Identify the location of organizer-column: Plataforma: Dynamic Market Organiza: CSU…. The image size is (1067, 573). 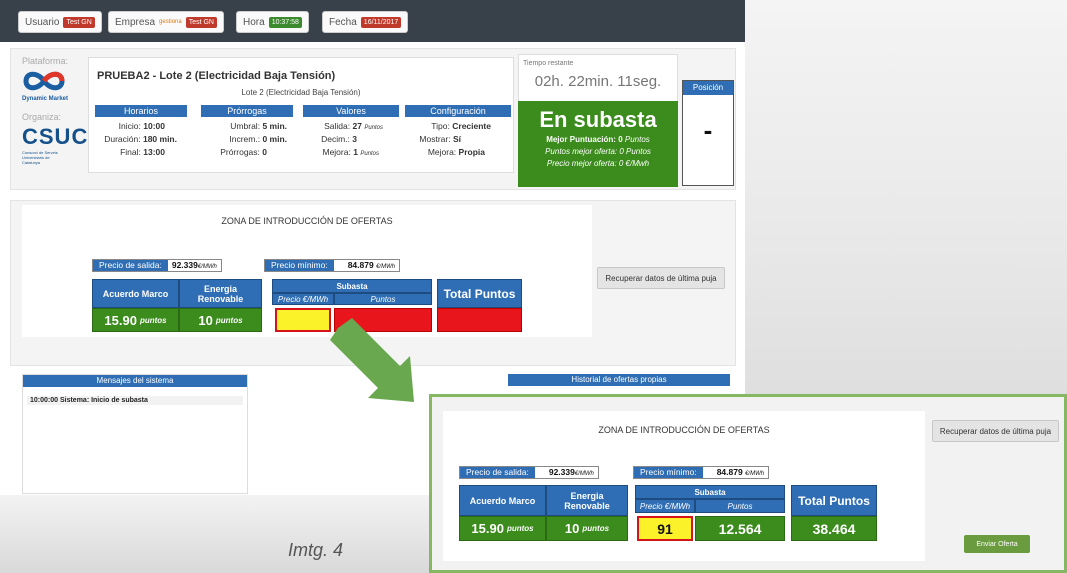
(55, 110).